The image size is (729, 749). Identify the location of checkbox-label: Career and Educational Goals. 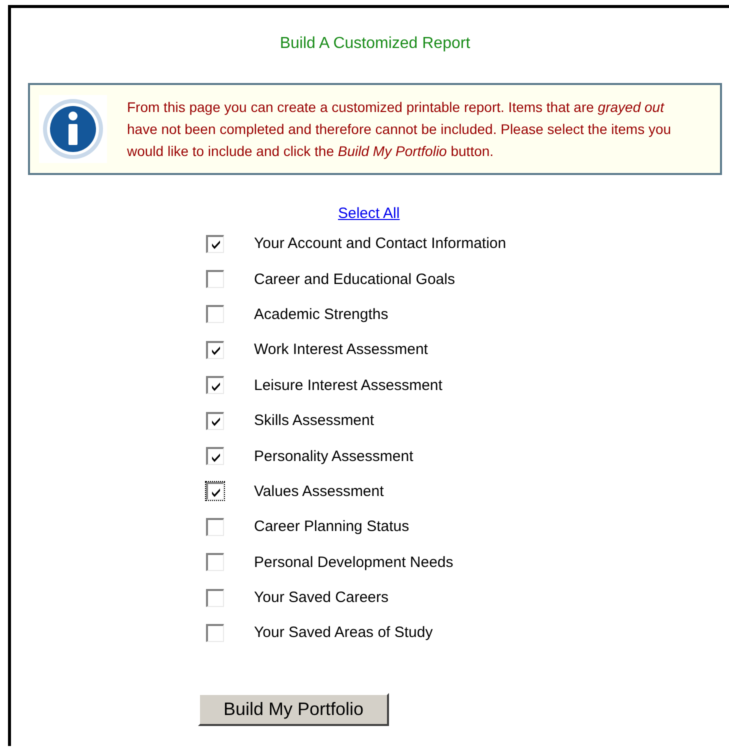
(354, 279).